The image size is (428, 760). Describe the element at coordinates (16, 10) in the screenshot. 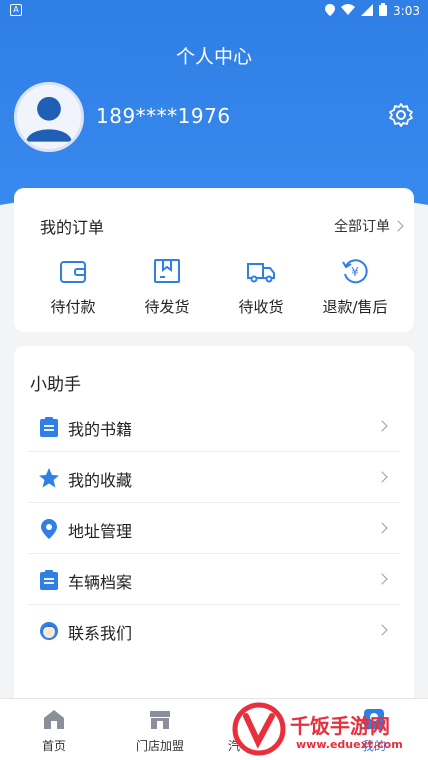

I see `notification-icon: A` at that location.